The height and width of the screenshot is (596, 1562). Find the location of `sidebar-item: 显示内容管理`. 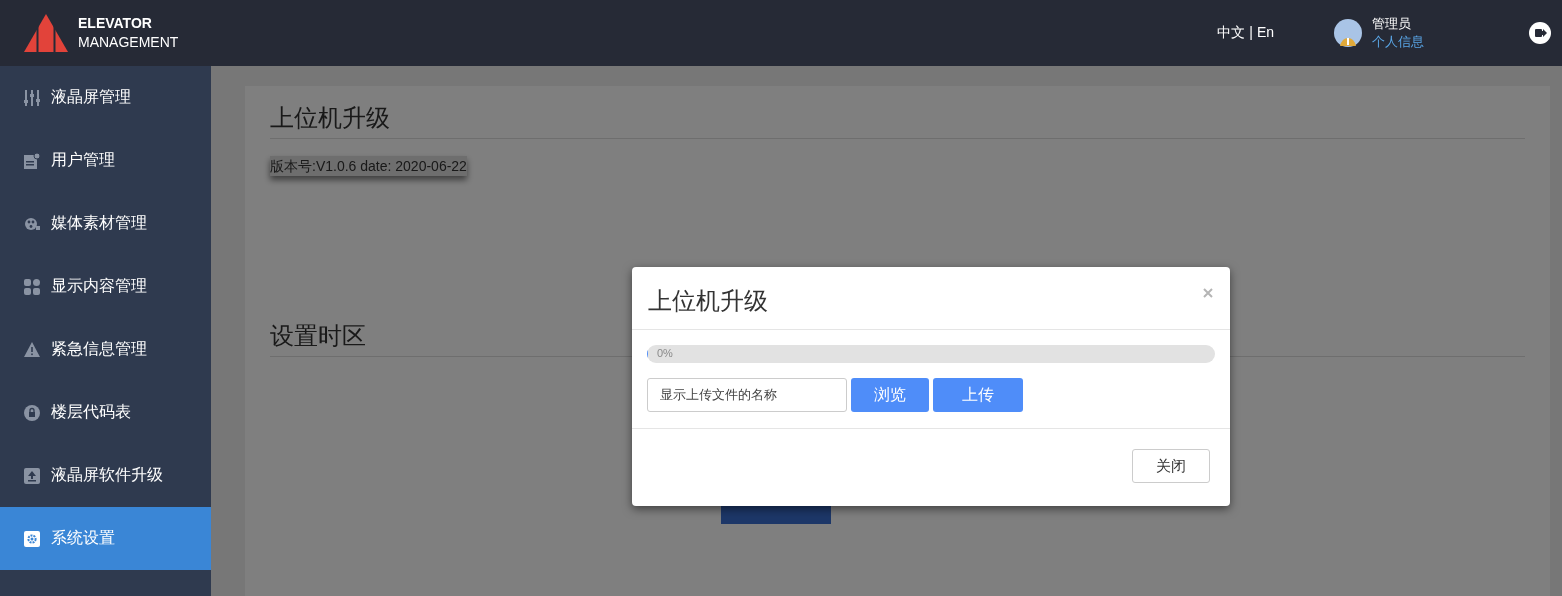

sidebar-item: 显示内容管理 is located at coordinates (105, 286).